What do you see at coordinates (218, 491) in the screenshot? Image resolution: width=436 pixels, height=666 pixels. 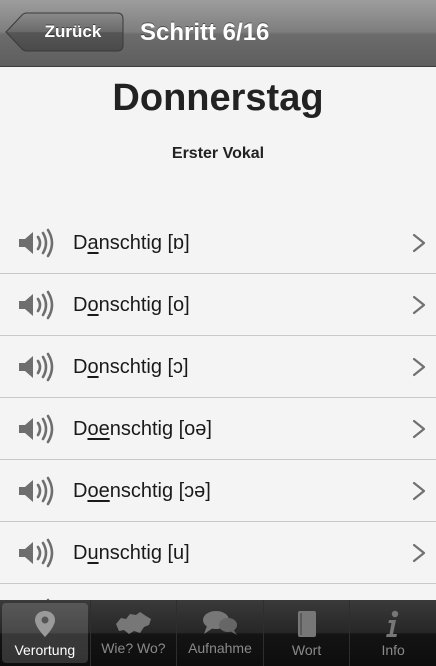 I see `list-item: Doenschtig [ɔə]` at bounding box center [218, 491].